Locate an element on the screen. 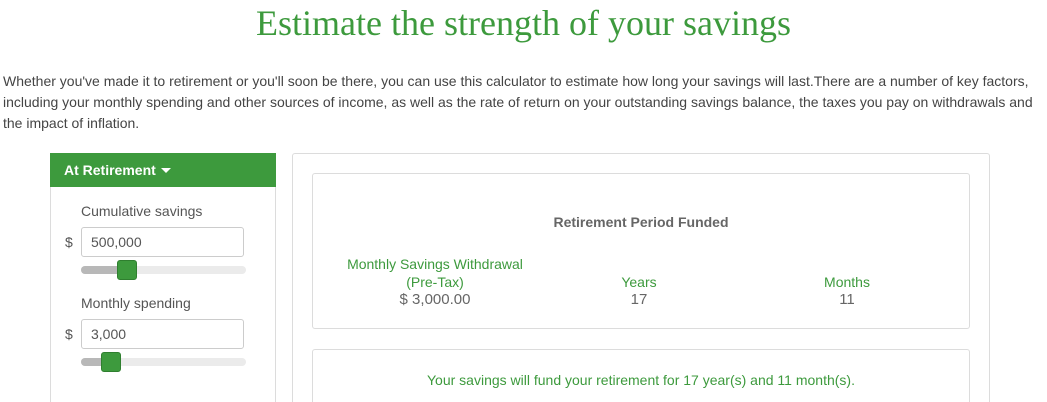 The image size is (1047, 402). at-retirement-label: At Retirement is located at coordinates (110, 170).